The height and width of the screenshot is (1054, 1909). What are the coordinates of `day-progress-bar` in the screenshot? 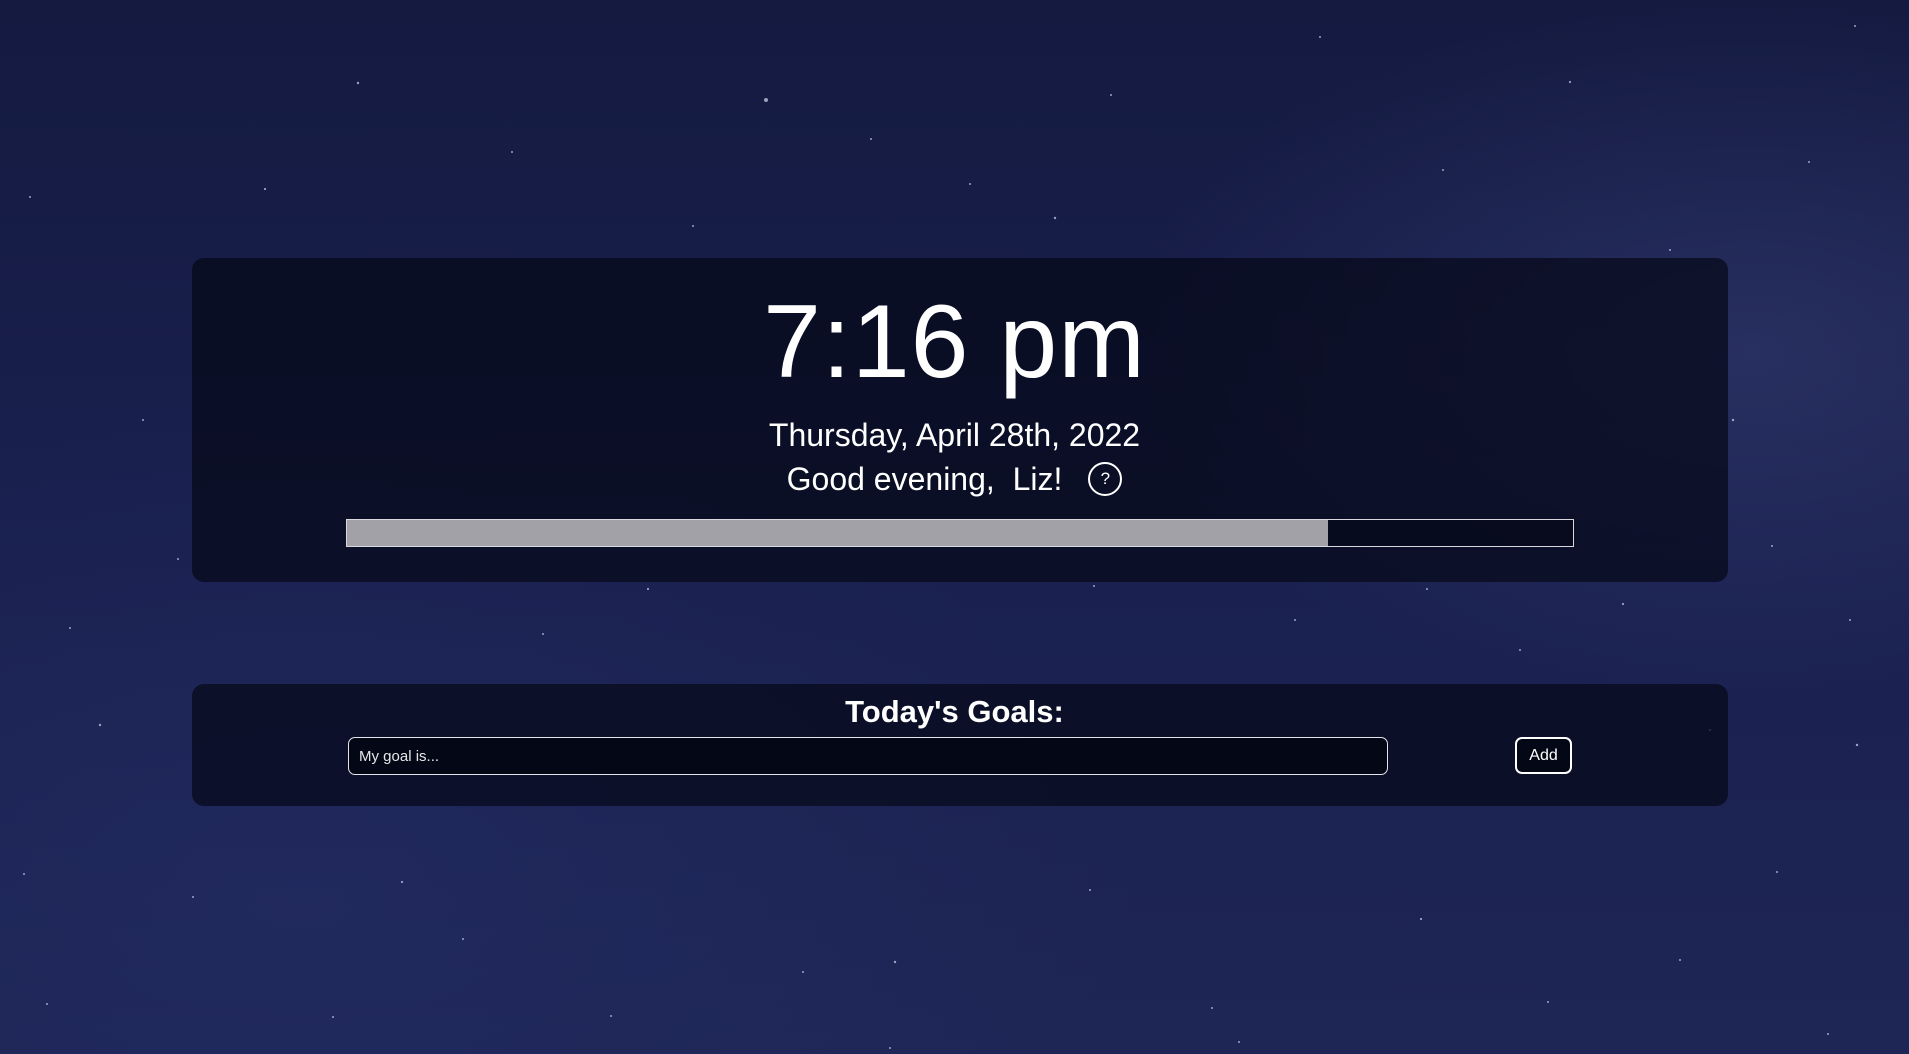 It's located at (960, 533).